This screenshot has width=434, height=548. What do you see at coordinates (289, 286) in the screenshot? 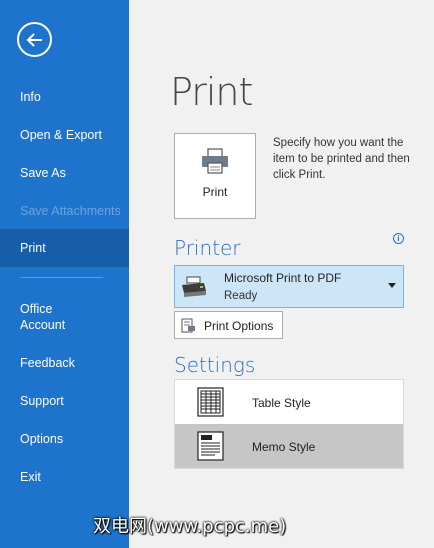
I see `printer-dropdown: Microsoft Print to PDF Ready` at bounding box center [289, 286].